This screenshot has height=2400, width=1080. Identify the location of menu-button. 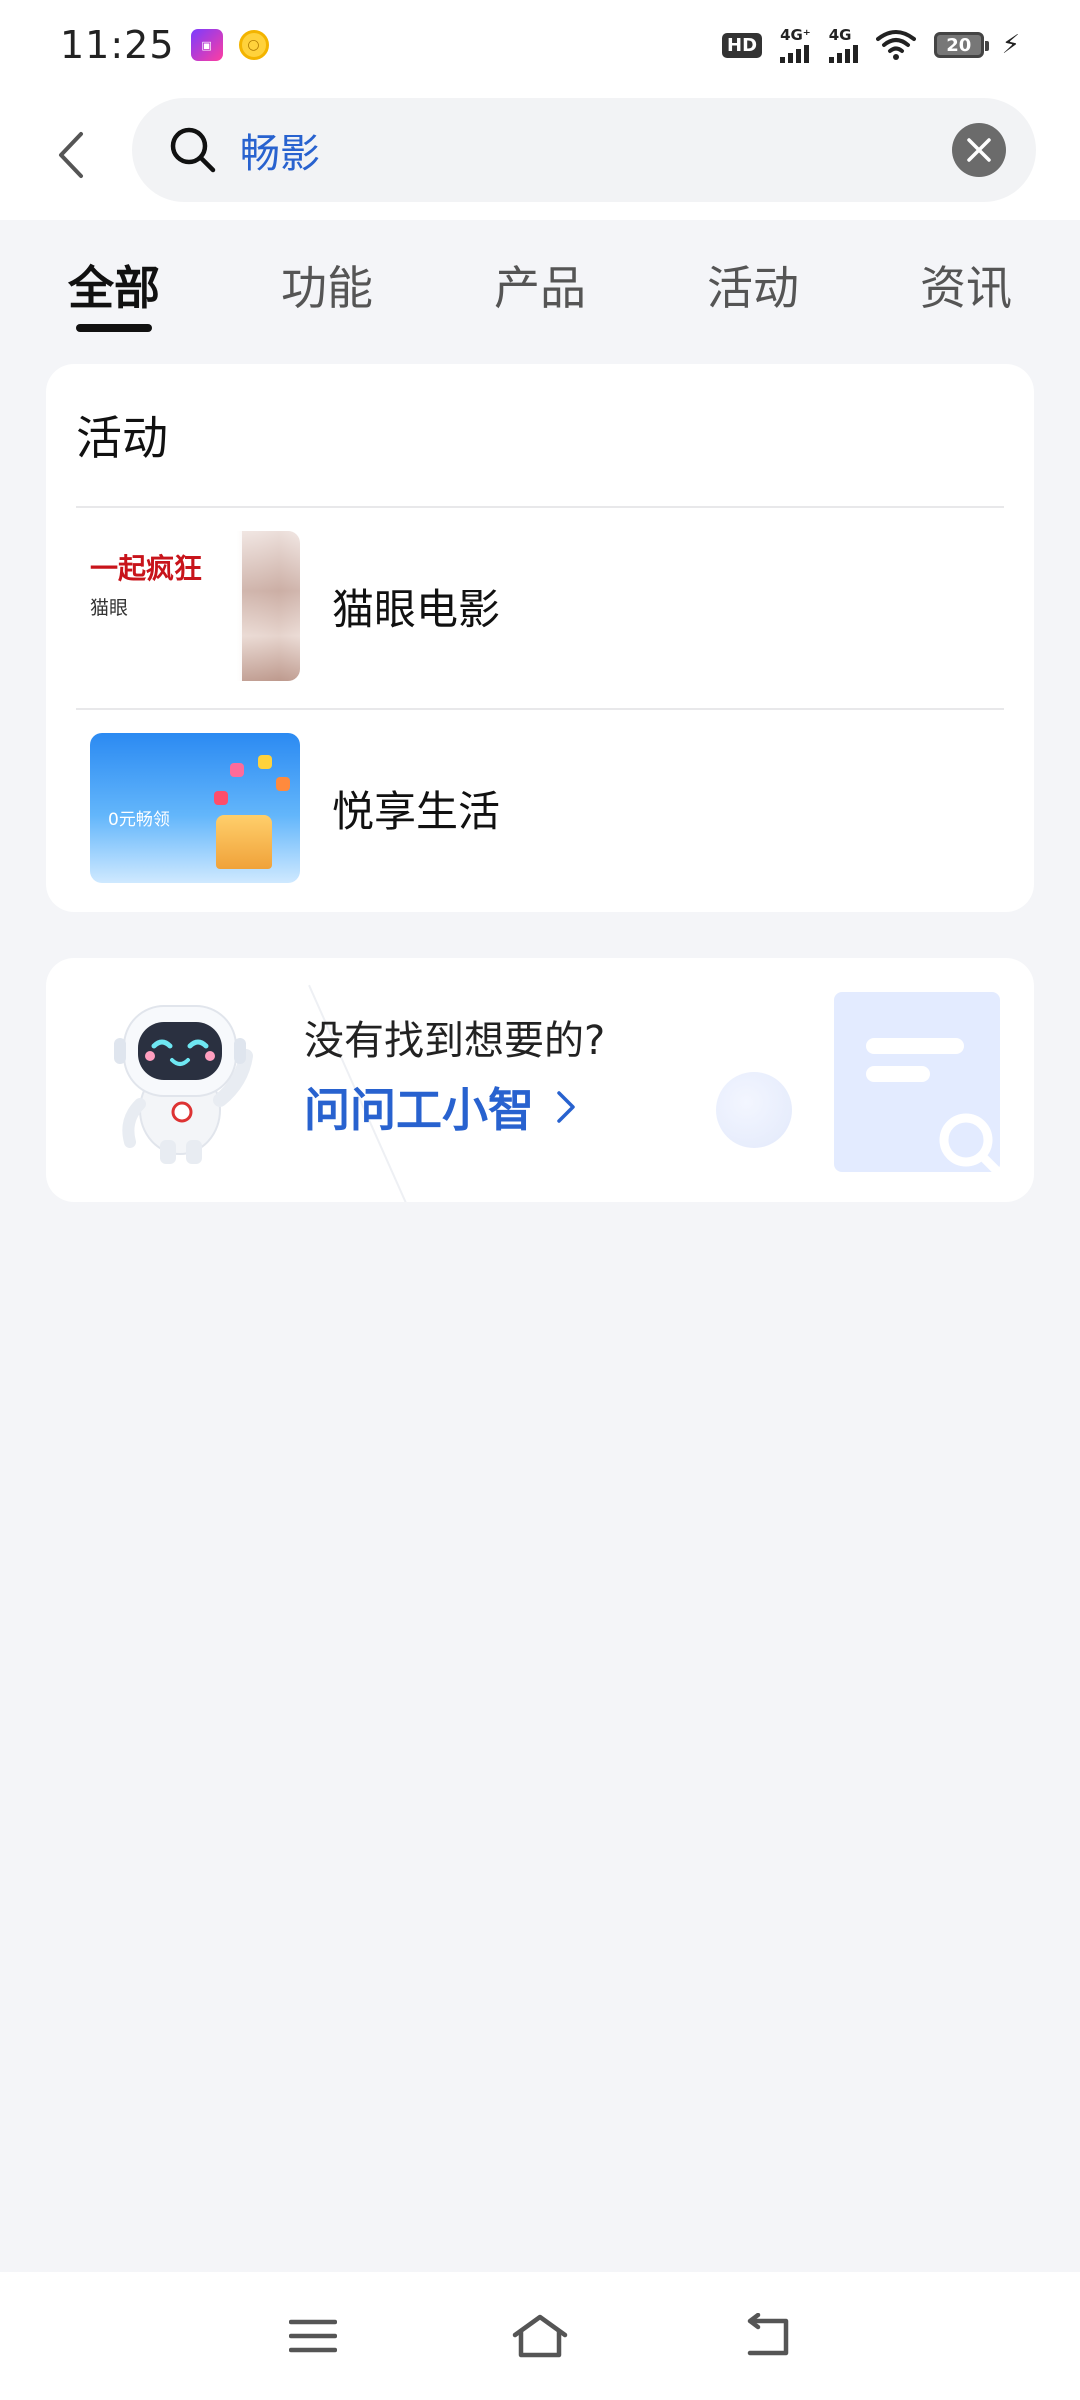
(313, 2336).